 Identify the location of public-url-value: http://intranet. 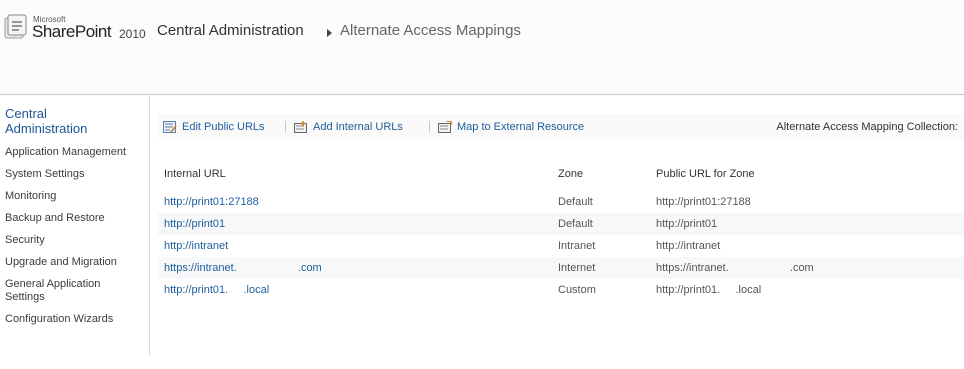
(688, 246).